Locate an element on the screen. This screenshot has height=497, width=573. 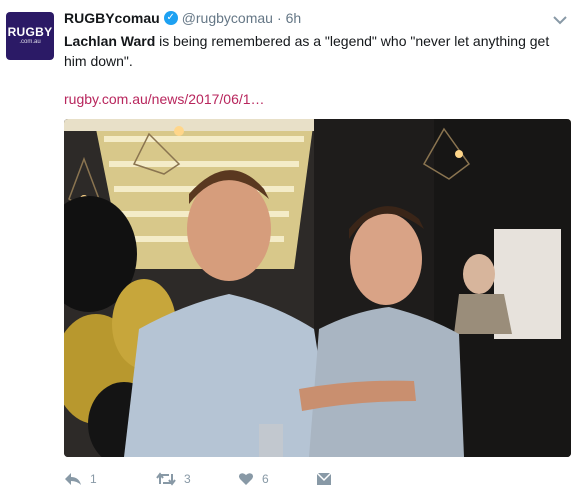
display-name: RUGBYcomau is located at coordinates (112, 18).